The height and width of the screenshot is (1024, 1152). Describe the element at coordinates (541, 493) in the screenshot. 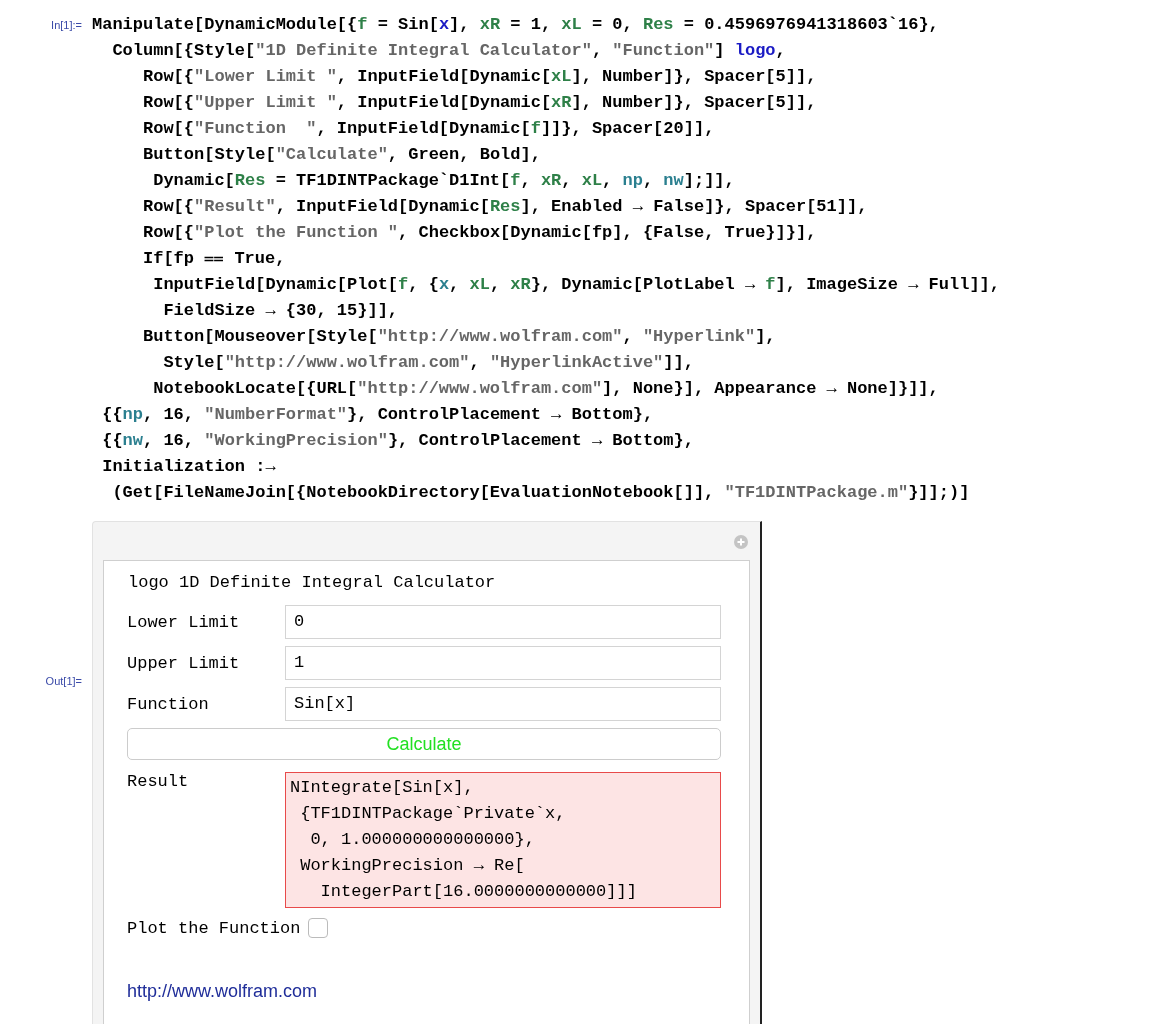

I see `code-line: (Get[FileNameJoin[{NotebookDirectory[EvaluationNotebook[]], "TF1DINTPackage.m"}]];)]` at that location.